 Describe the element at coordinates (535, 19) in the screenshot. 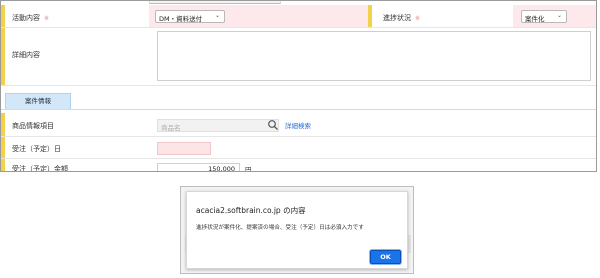

I see `progress-select-value: 案件化` at that location.